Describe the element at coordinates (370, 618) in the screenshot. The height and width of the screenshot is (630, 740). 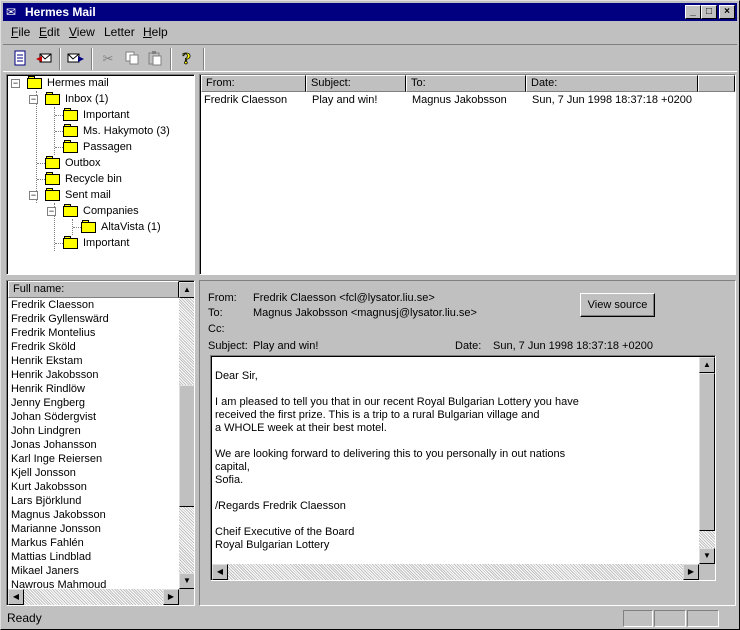
I see `status-bar: Ready` at that location.